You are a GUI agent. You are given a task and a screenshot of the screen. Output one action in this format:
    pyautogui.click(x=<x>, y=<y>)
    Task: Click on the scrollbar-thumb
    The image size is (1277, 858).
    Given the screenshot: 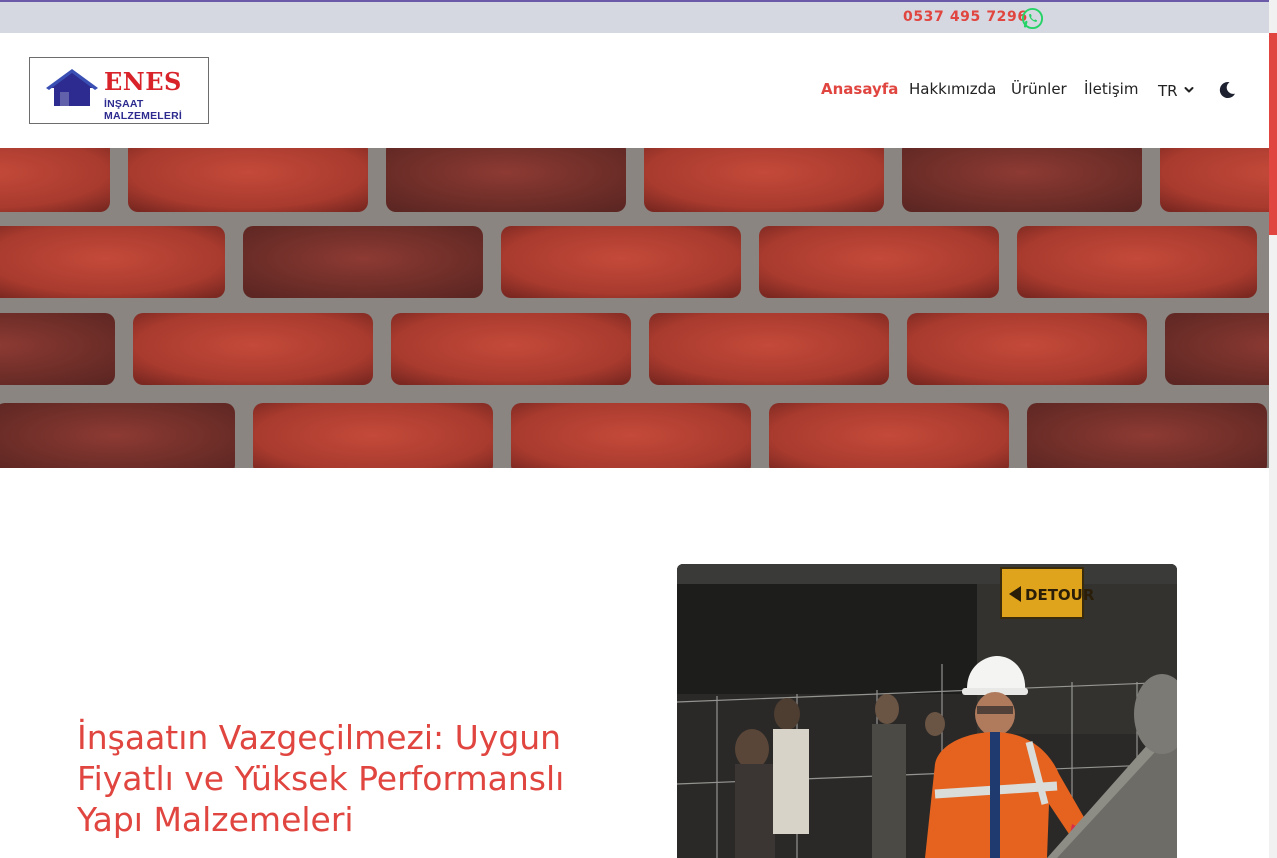 What is the action you would take?
    pyautogui.click(x=1273, y=134)
    